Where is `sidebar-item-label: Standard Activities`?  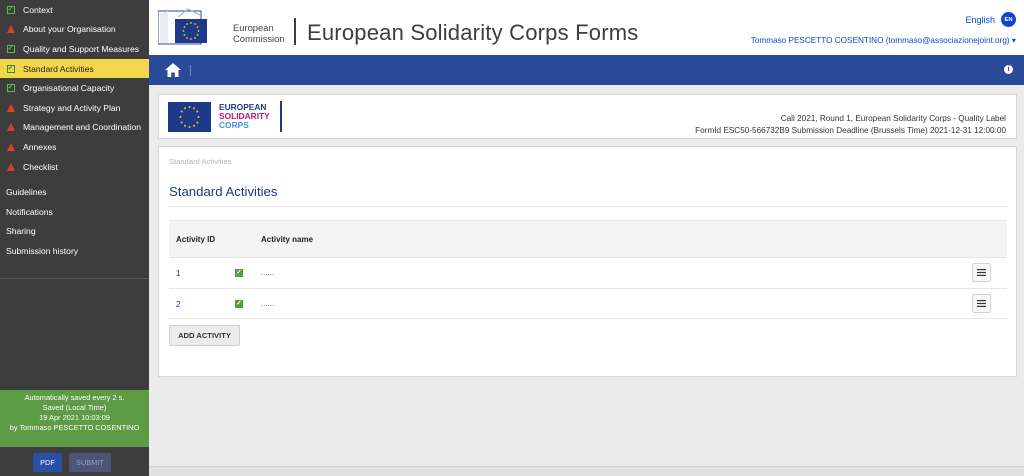
sidebar-item-label: Standard Activities is located at coordinates (58, 68).